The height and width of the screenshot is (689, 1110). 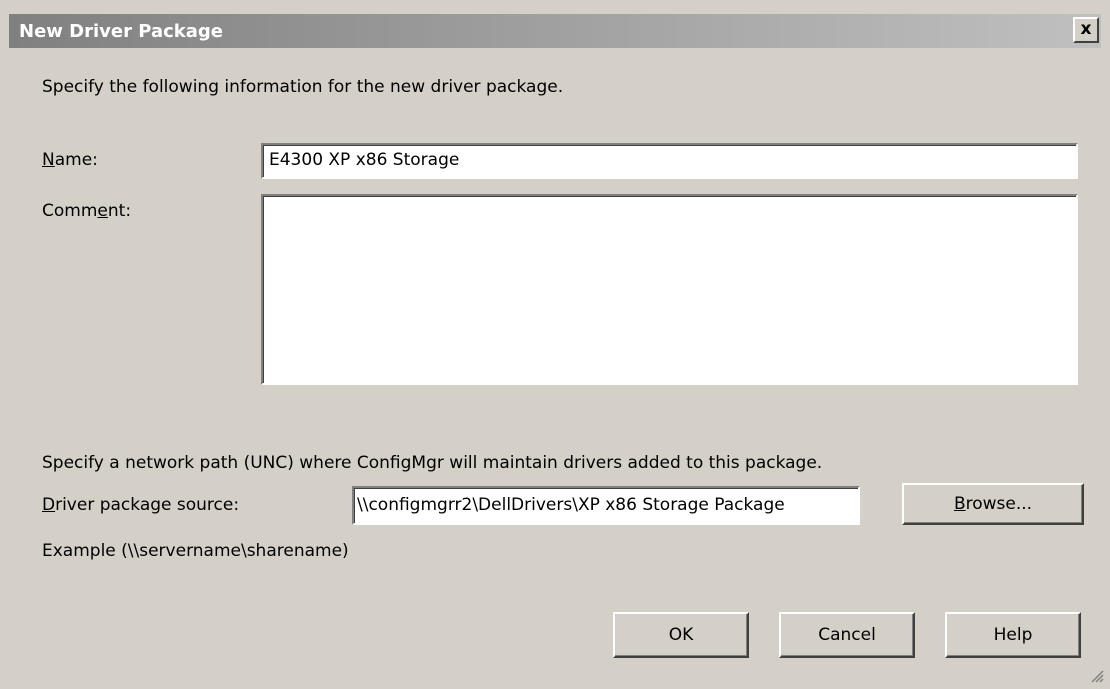 I want to click on comment-label: Comment:, so click(x=86, y=211).